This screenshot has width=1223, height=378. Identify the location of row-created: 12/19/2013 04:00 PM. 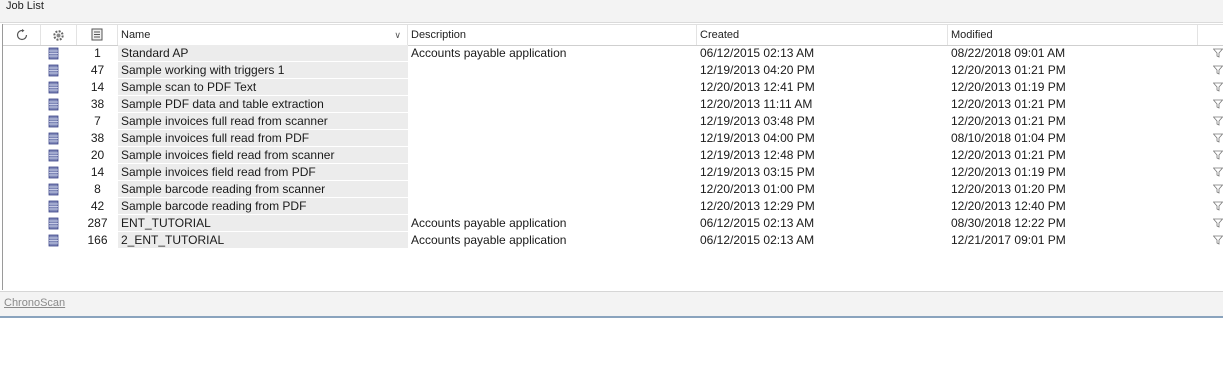
(757, 138).